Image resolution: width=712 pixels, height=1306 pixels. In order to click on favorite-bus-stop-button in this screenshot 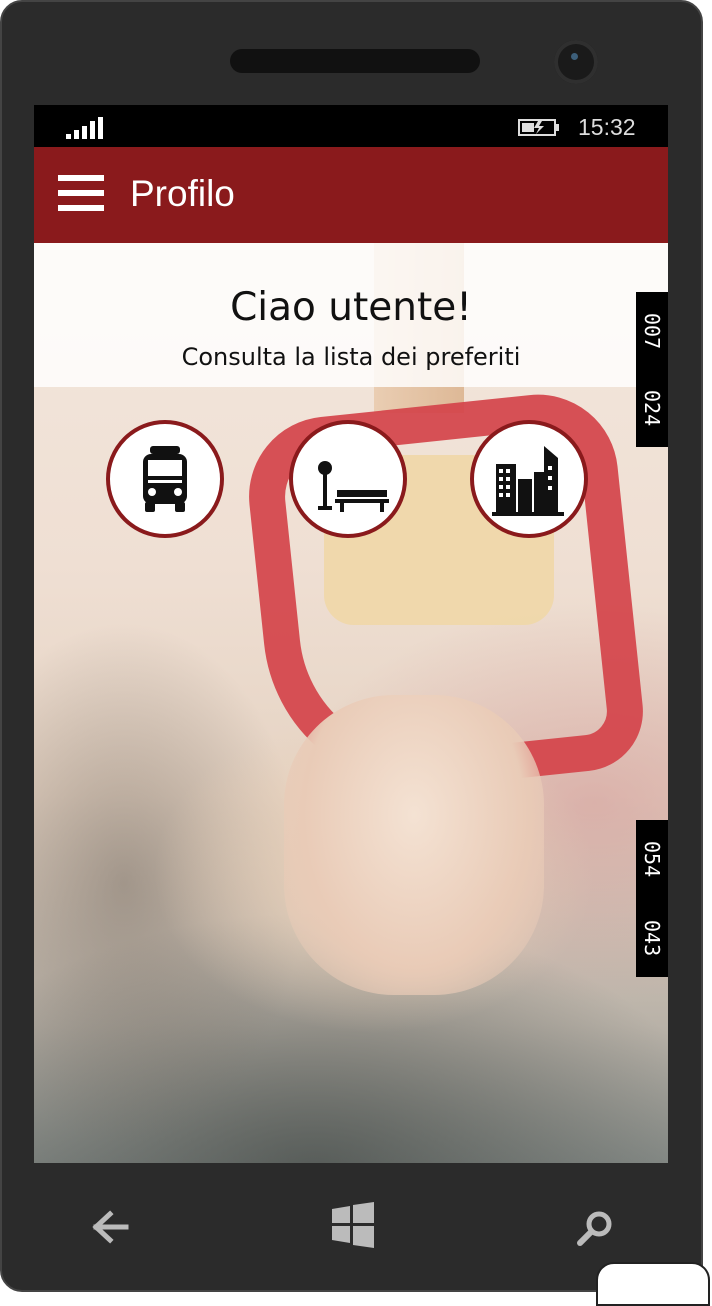, I will do `click(348, 479)`.